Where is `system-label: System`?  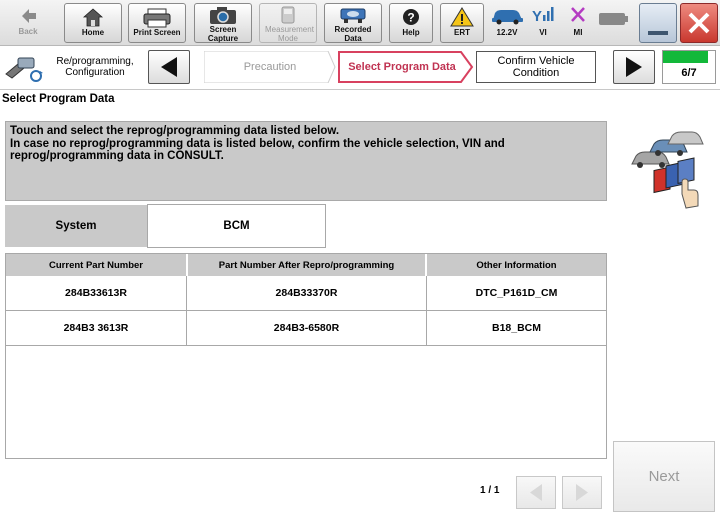 system-label: System is located at coordinates (76, 226).